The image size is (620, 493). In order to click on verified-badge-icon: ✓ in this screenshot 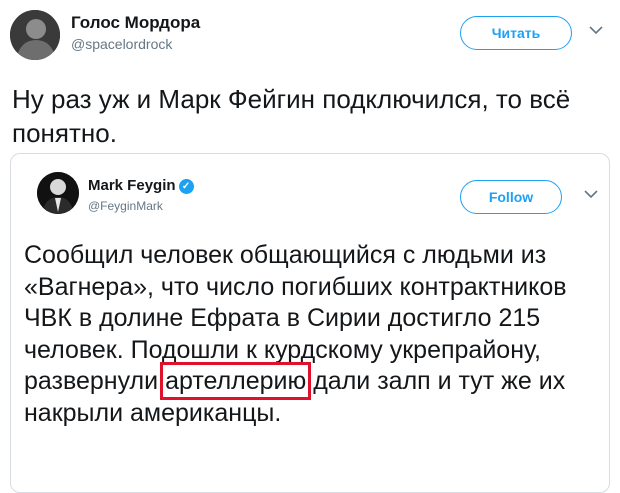, I will do `click(186, 186)`.